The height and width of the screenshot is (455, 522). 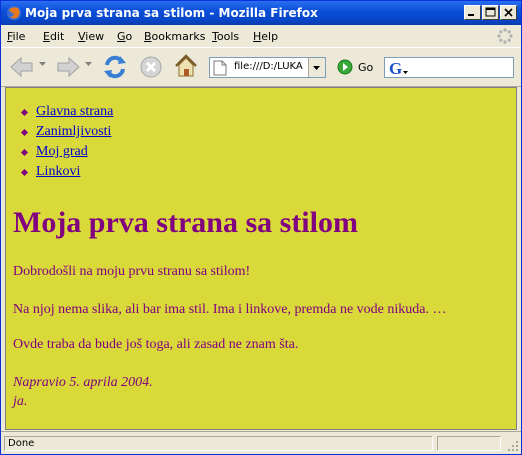 What do you see at coordinates (218, 443) in the screenshot?
I see `status-text: Done` at bounding box center [218, 443].